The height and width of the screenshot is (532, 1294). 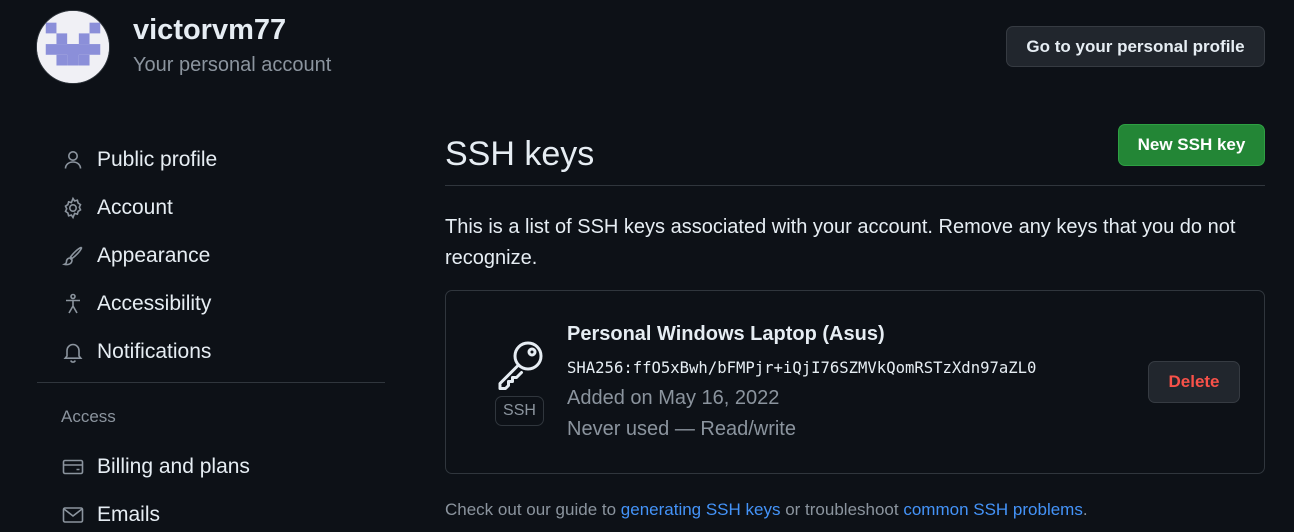 I want to click on ssh-type-badge: SSH, so click(x=519, y=411).